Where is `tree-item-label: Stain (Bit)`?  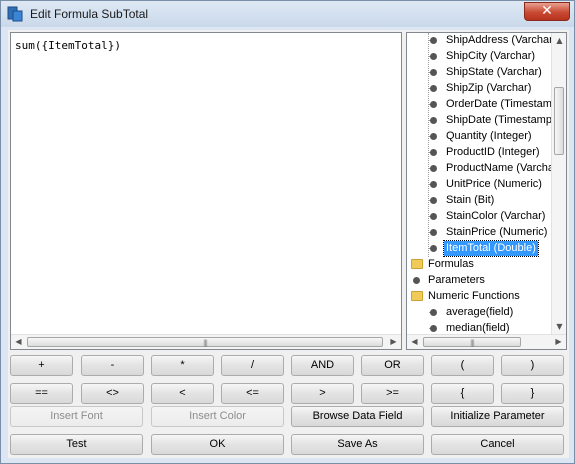 tree-item-label: Stain (Bit) is located at coordinates (470, 200).